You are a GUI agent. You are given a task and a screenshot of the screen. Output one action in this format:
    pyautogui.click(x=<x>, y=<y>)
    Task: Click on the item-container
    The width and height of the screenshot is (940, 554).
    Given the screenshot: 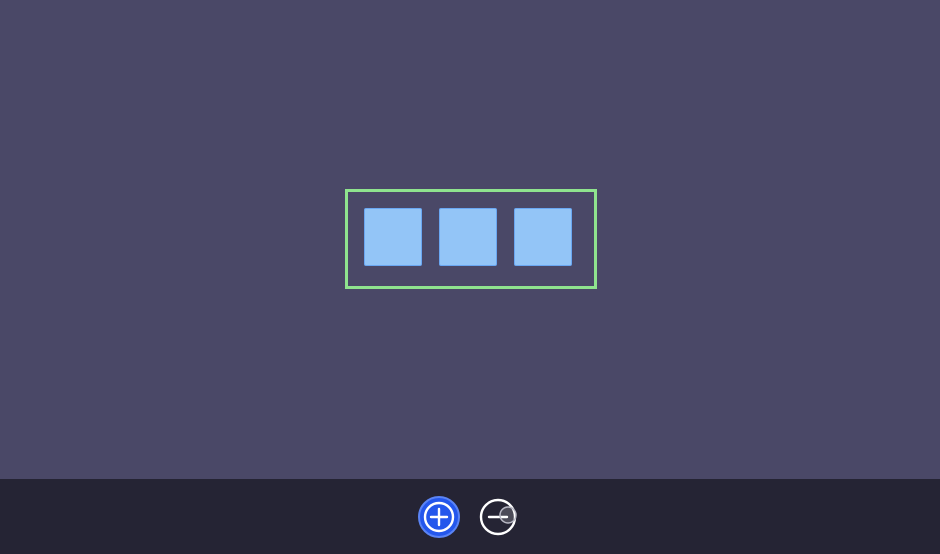 What is the action you would take?
    pyautogui.click(x=471, y=239)
    